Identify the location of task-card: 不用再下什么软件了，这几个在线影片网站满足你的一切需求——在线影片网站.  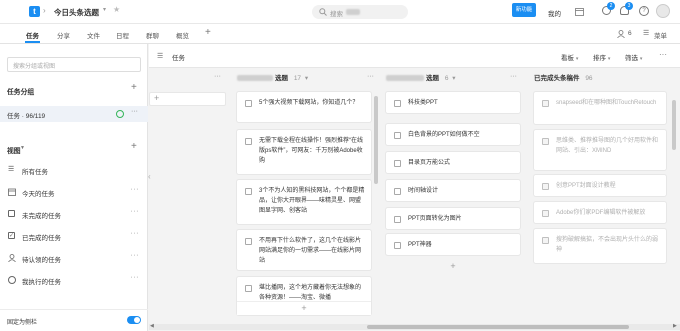
(304, 250).